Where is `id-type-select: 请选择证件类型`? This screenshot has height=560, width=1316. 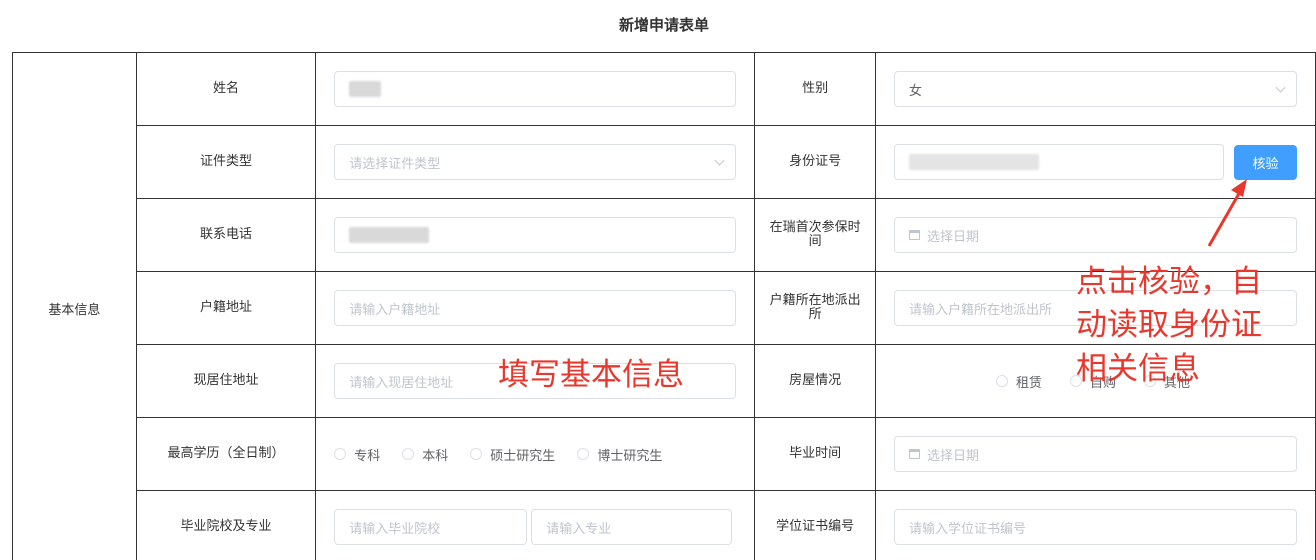
id-type-select: 请选择证件类型 is located at coordinates (535, 162).